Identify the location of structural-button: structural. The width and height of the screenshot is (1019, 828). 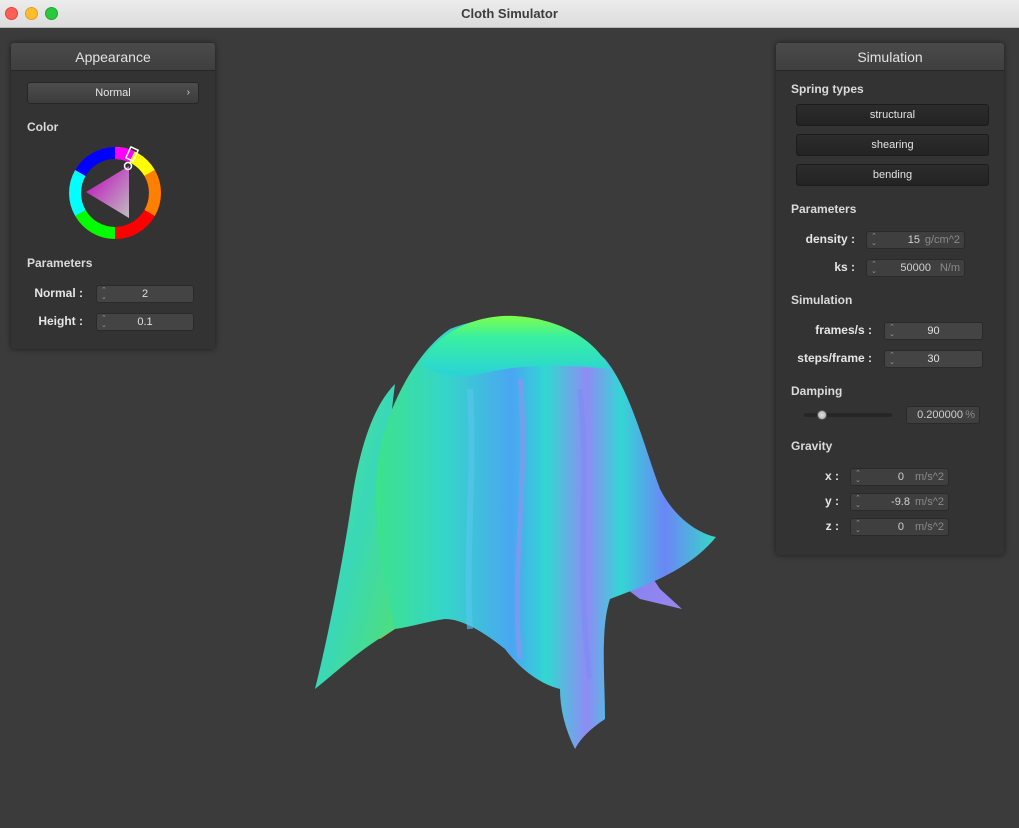
(892, 115).